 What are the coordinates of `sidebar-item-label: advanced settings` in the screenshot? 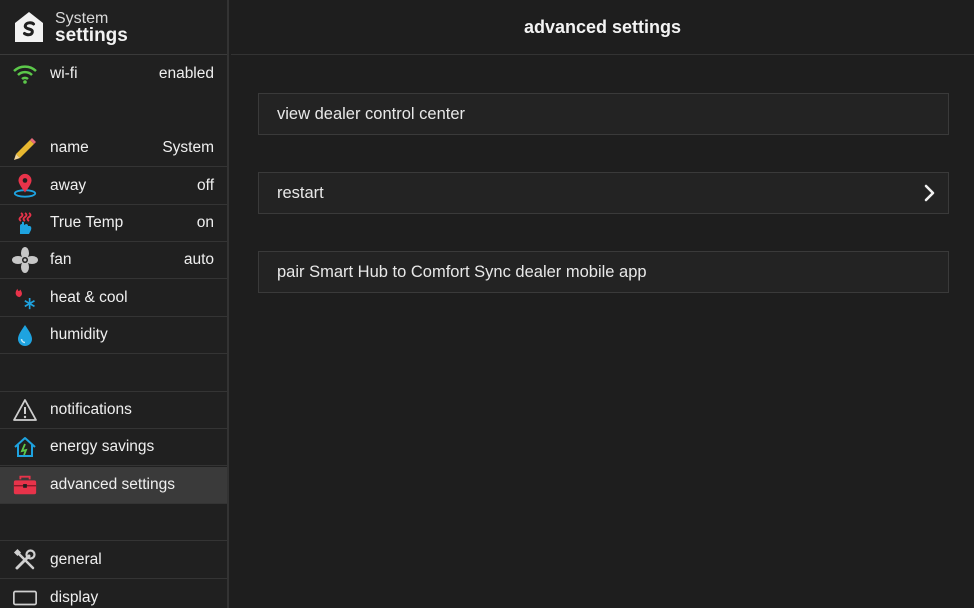 It's located at (112, 484).